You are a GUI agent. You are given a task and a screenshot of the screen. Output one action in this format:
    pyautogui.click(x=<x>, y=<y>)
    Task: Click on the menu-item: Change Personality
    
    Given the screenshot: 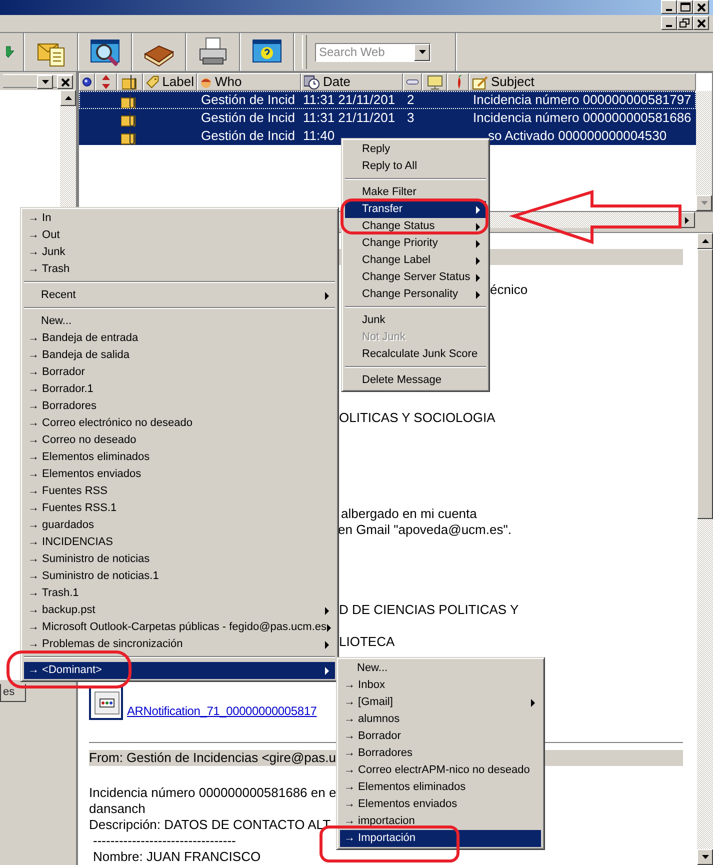 What is the action you would take?
    pyautogui.click(x=415, y=294)
    